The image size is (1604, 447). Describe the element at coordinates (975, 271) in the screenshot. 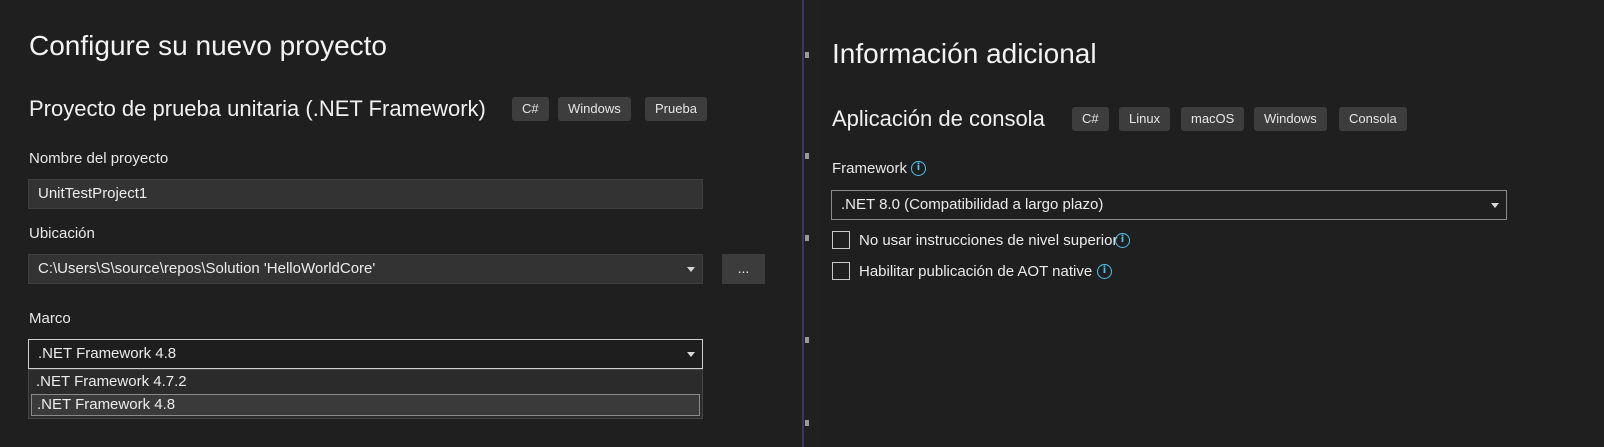

I see `aot-native-label: Habilitar publicación de AOT native` at that location.